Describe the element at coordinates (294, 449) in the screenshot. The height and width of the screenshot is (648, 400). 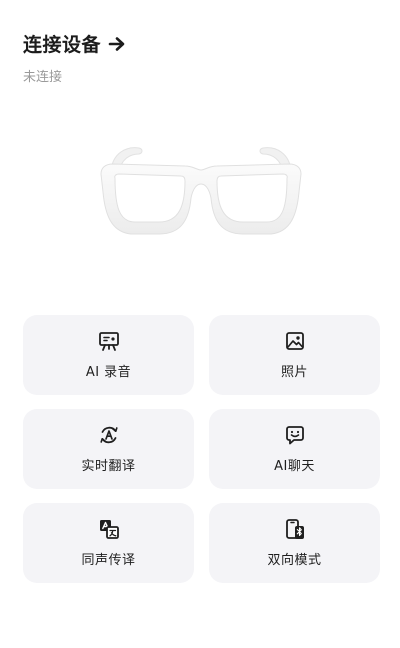
I see `feature-card-ai-chat: AI聊天` at that location.